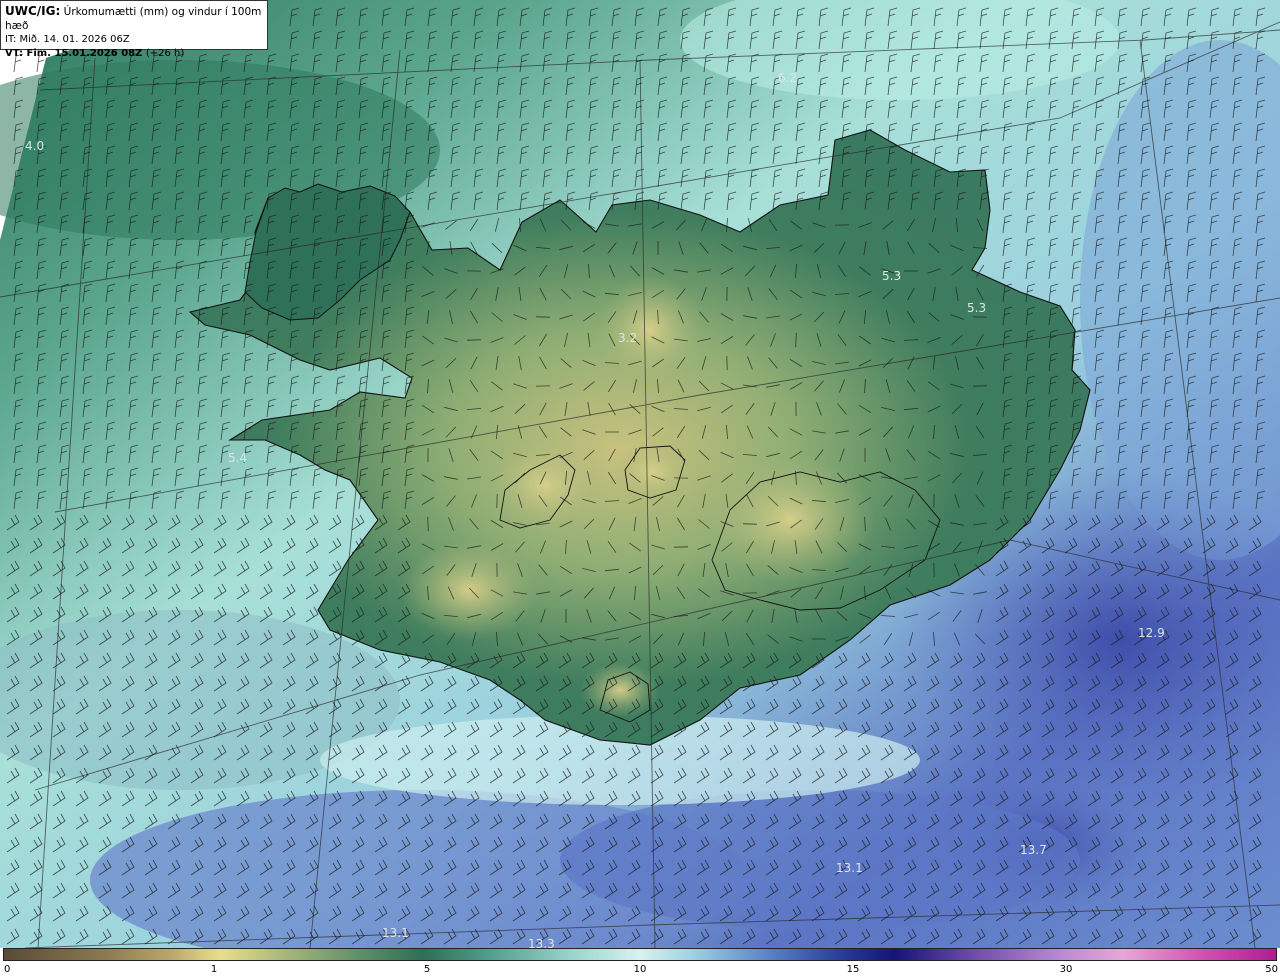  I want to click on colorbar-tick: 10, so click(640, 969).